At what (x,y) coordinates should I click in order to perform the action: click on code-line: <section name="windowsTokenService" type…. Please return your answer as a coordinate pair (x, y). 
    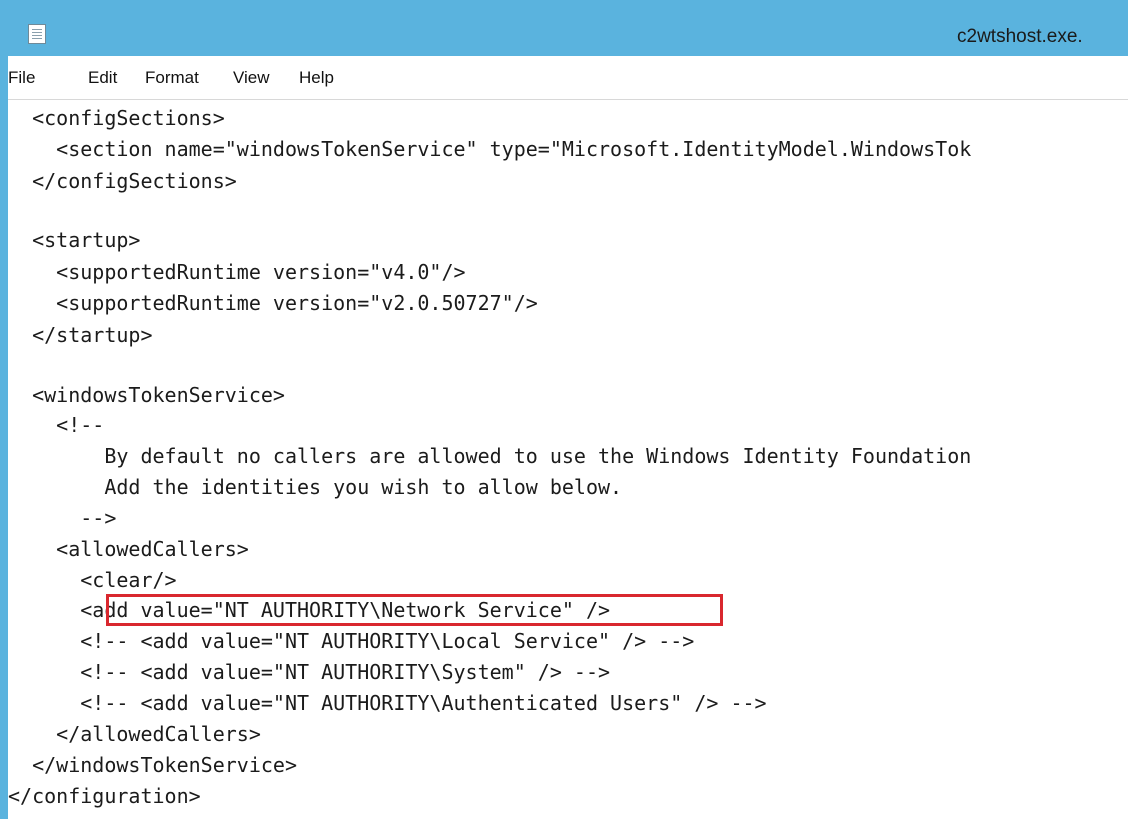
    Looking at the image, I should click on (490, 149).